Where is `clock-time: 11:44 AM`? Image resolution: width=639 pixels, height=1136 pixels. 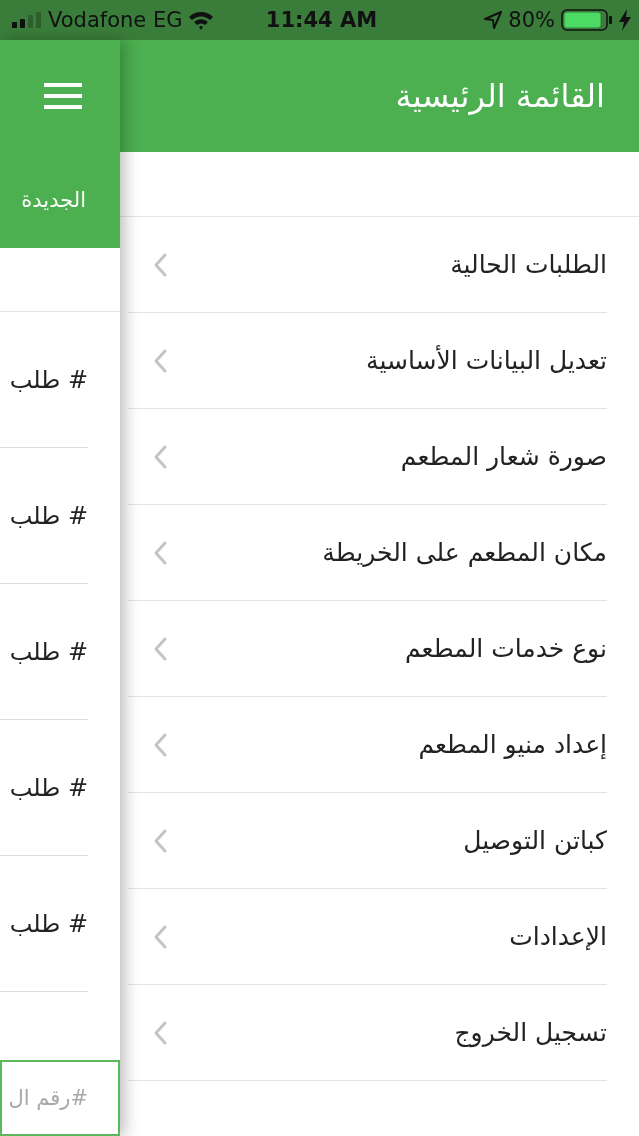 clock-time: 11:44 AM is located at coordinates (321, 20).